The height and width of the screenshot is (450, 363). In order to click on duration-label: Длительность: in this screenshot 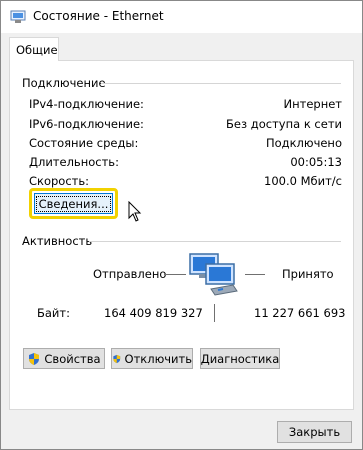, I will do `click(74, 162)`.